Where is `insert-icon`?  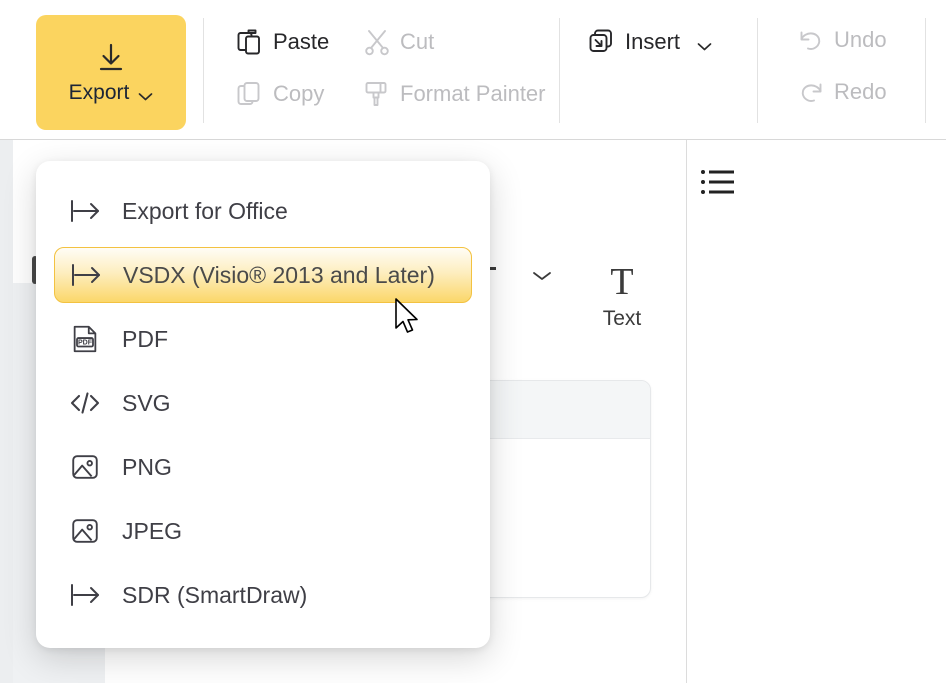 insert-icon is located at coordinates (602, 42).